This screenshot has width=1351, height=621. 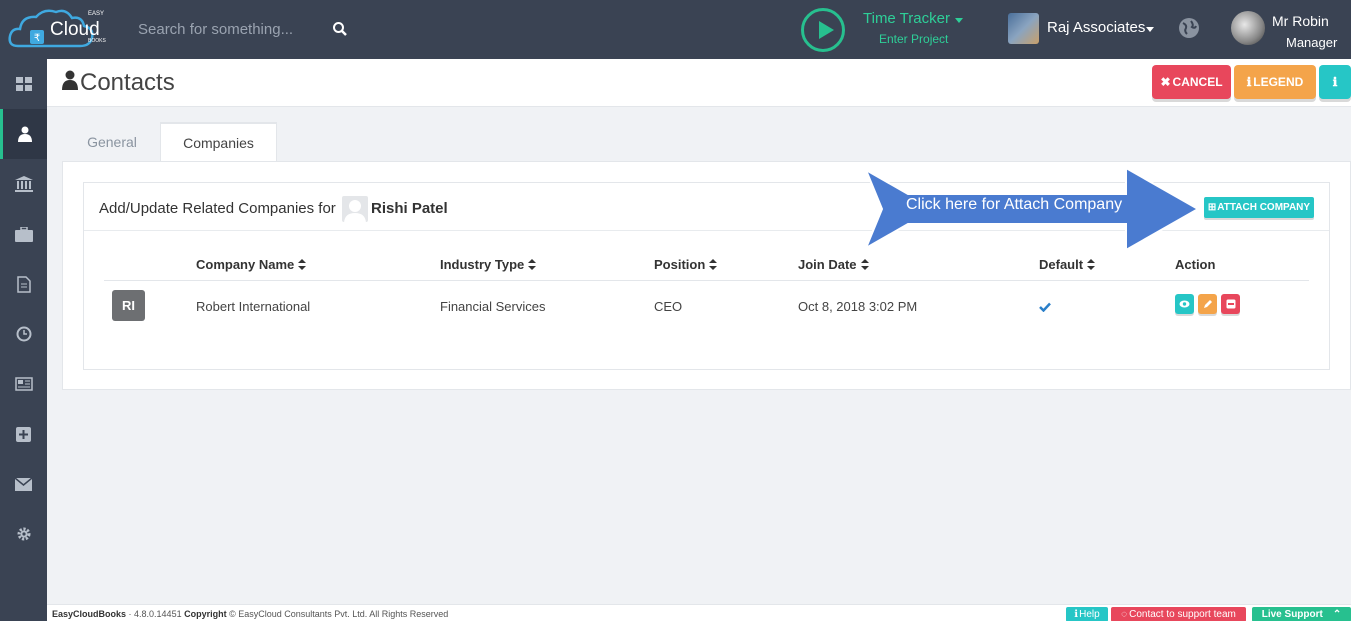 What do you see at coordinates (23, 534) in the screenshot?
I see `gear-icon` at bounding box center [23, 534].